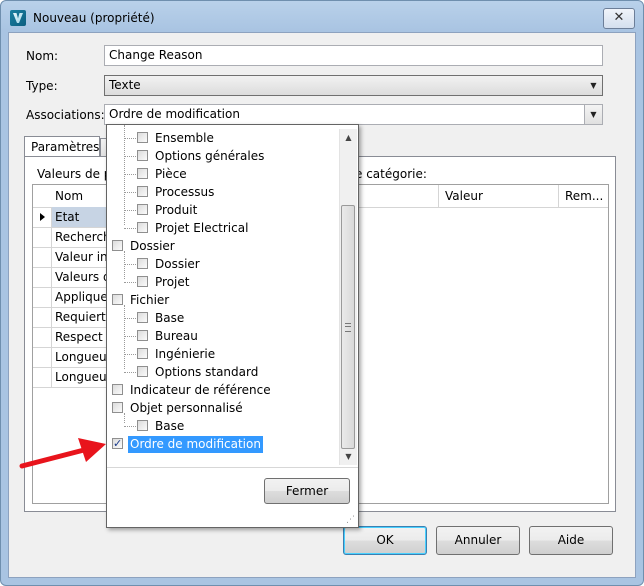  I want to click on tree-item-label: Ingénierie, so click(185, 354).